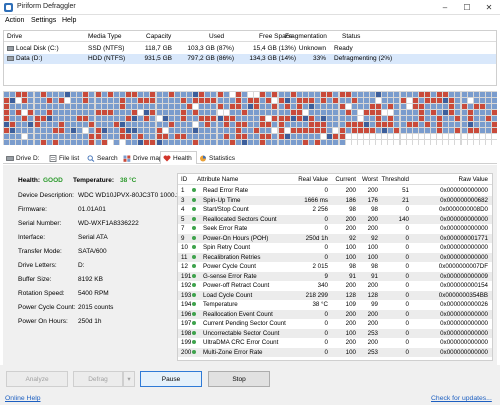 This screenshot has width=500, height=405. I want to click on analyze-button: Analyze, so click(37, 379).